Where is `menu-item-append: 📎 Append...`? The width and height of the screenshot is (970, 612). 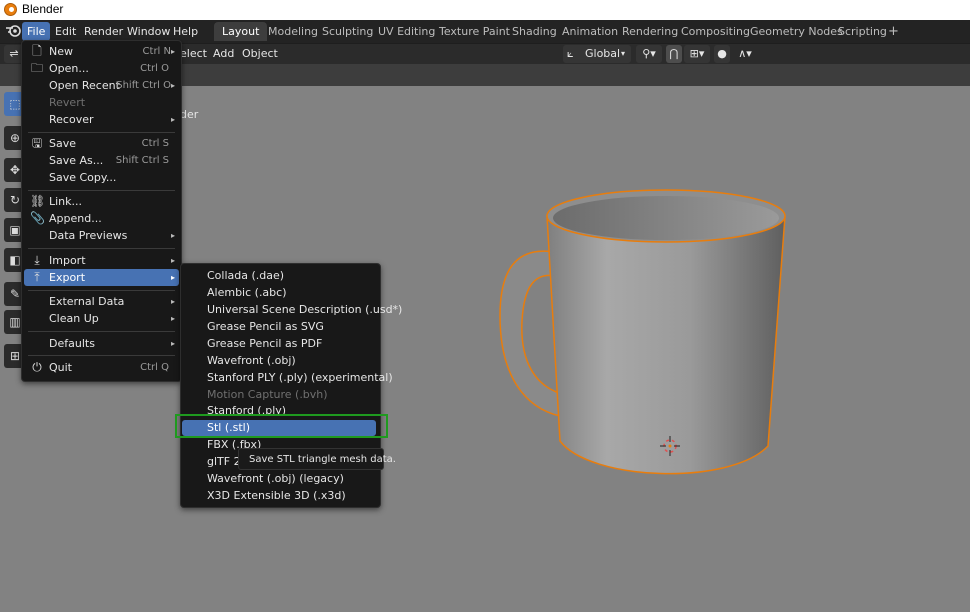 menu-item-append: 📎 Append... is located at coordinates (101, 218).